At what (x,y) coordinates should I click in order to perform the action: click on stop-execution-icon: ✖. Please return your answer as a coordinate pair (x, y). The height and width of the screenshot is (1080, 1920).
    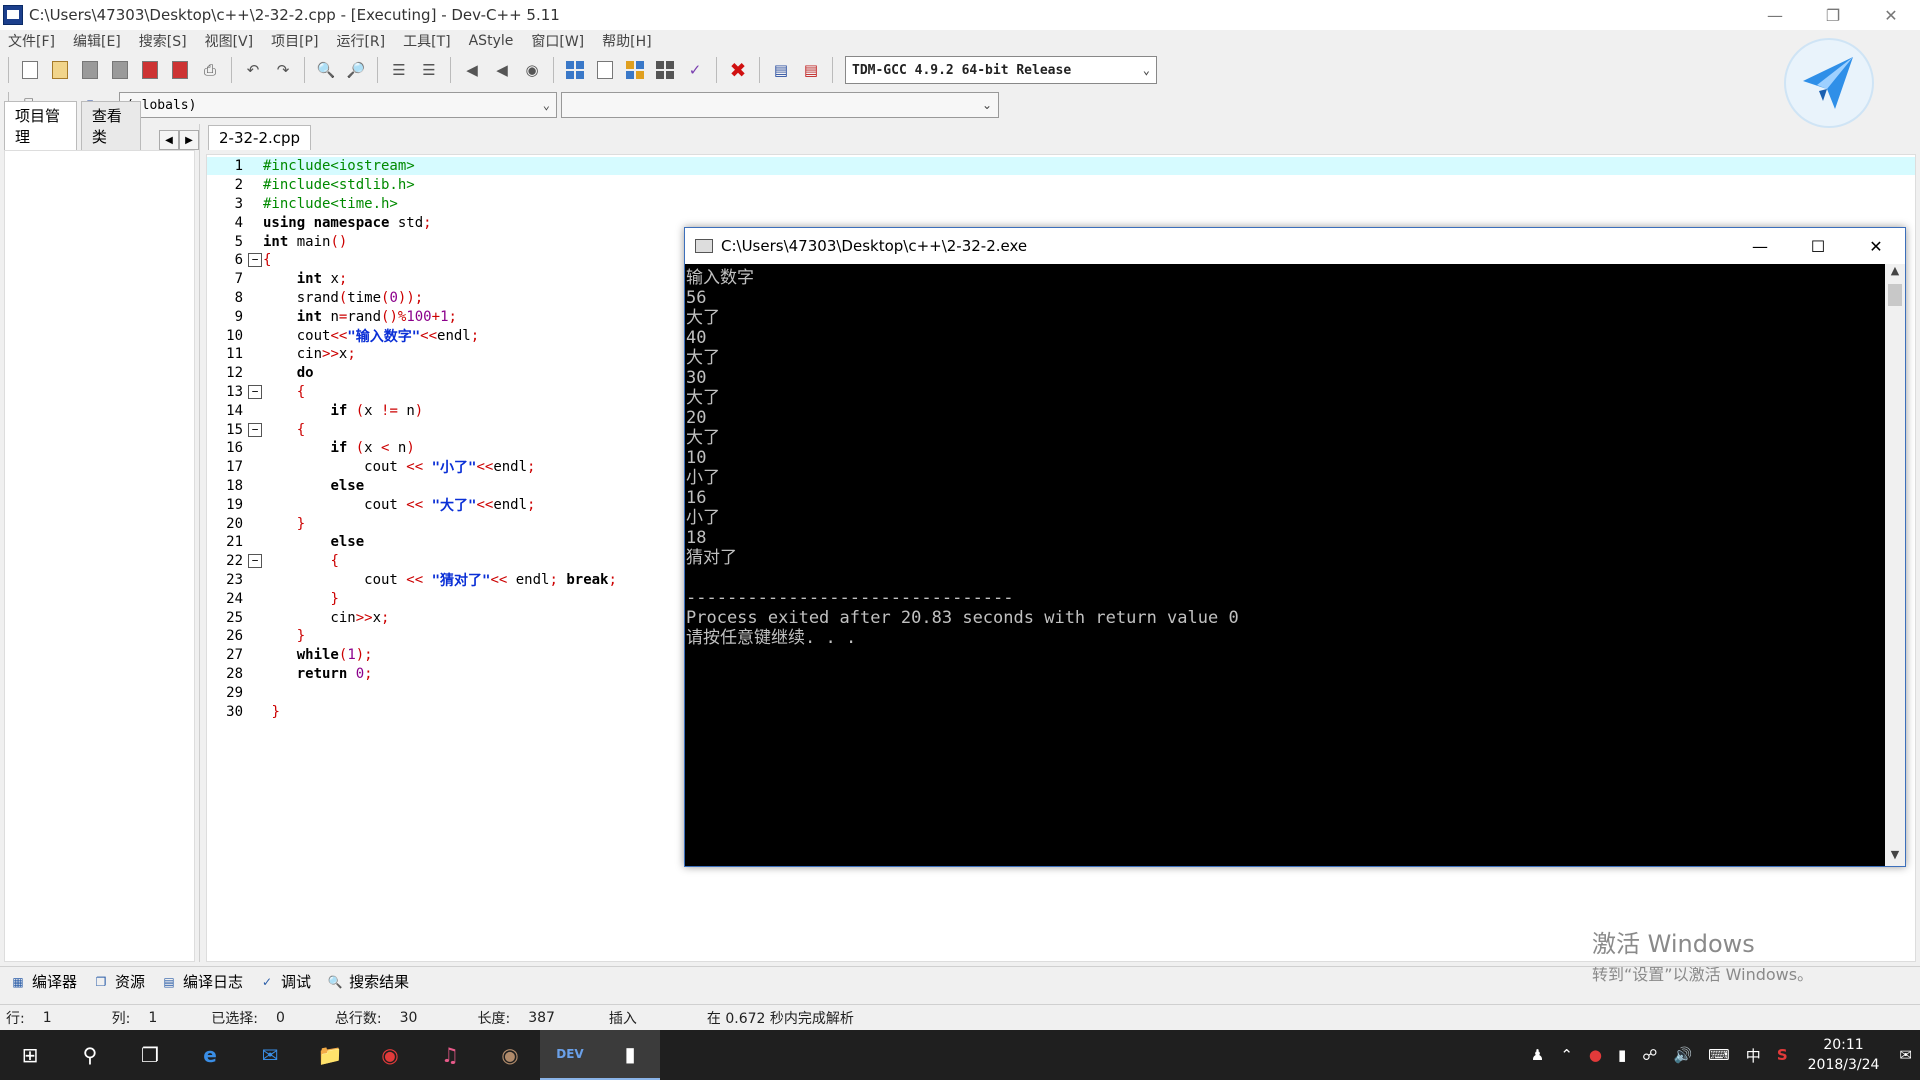
    Looking at the image, I should click on (738, 70).